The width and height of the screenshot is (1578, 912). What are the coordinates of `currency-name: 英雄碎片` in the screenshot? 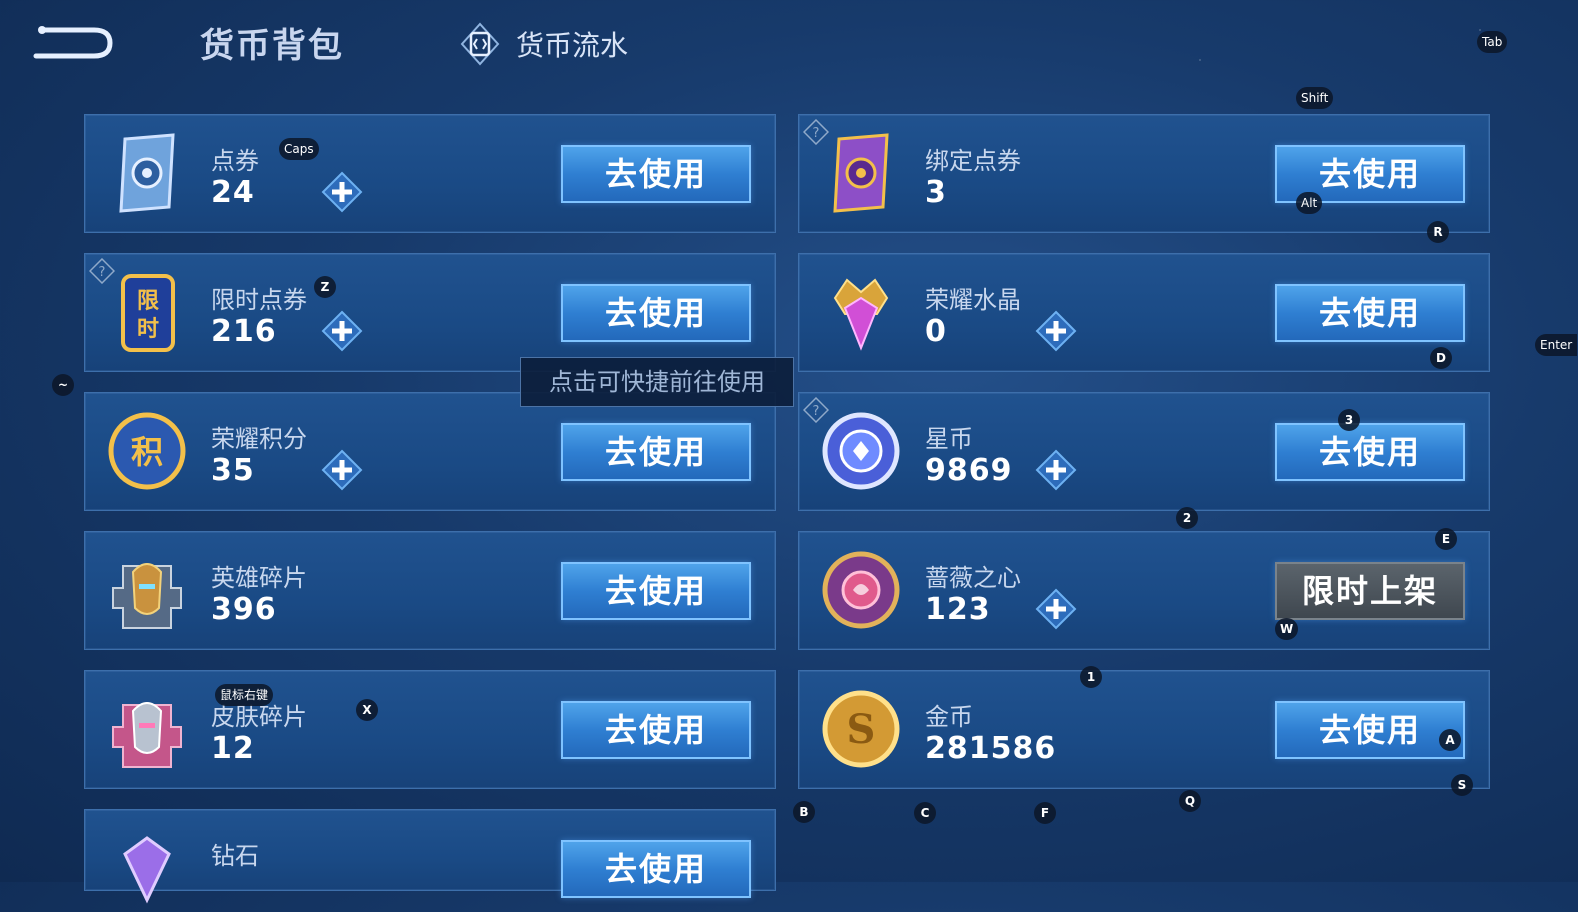 It's located at (259, 578).